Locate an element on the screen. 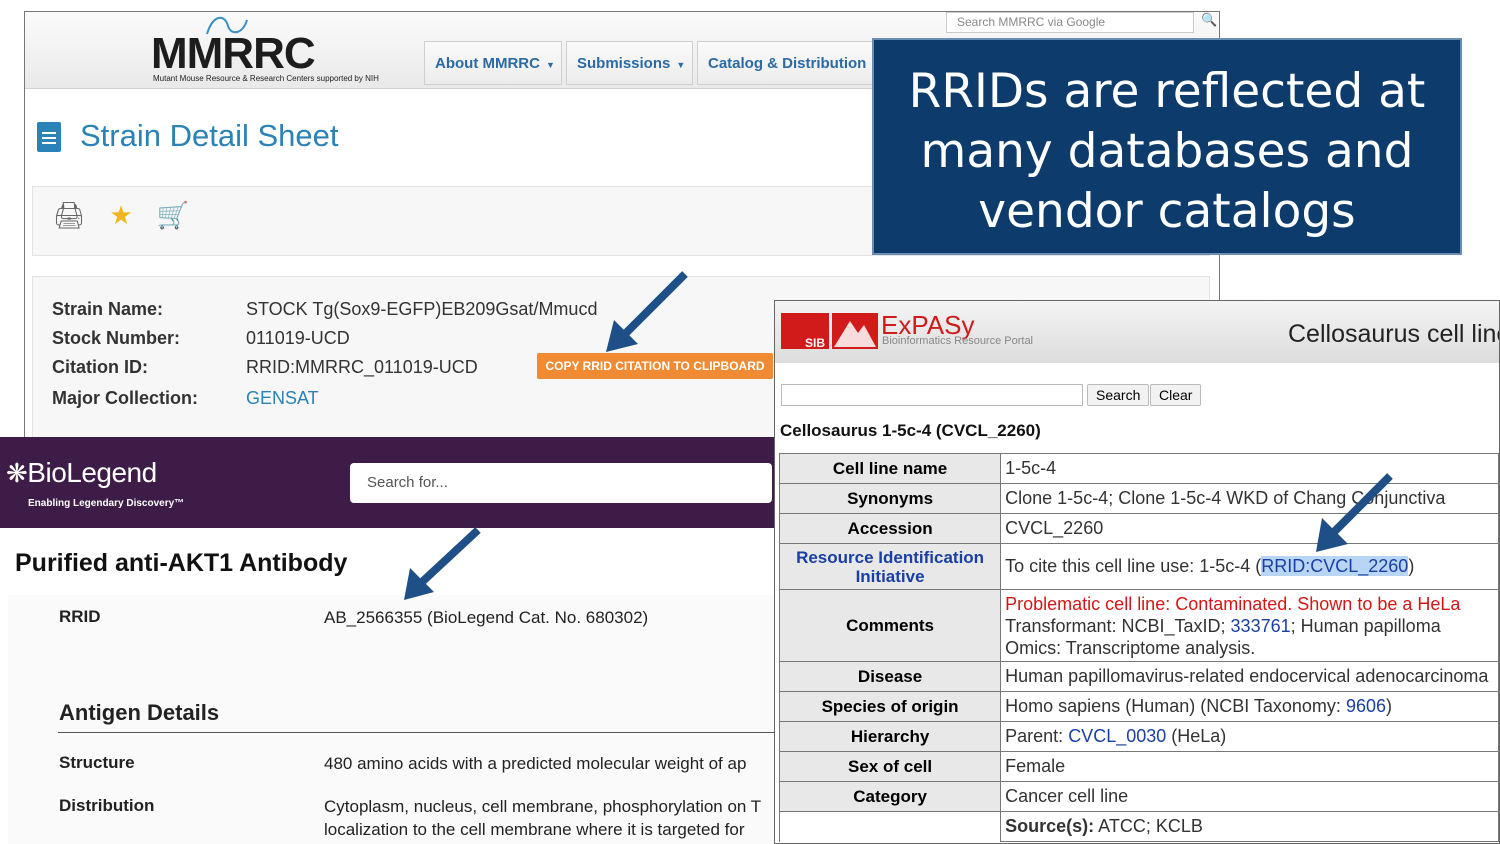 The width and height of the screenshot is (1500, 844). rrid-label: RRID is located at coordinates (80, 616).